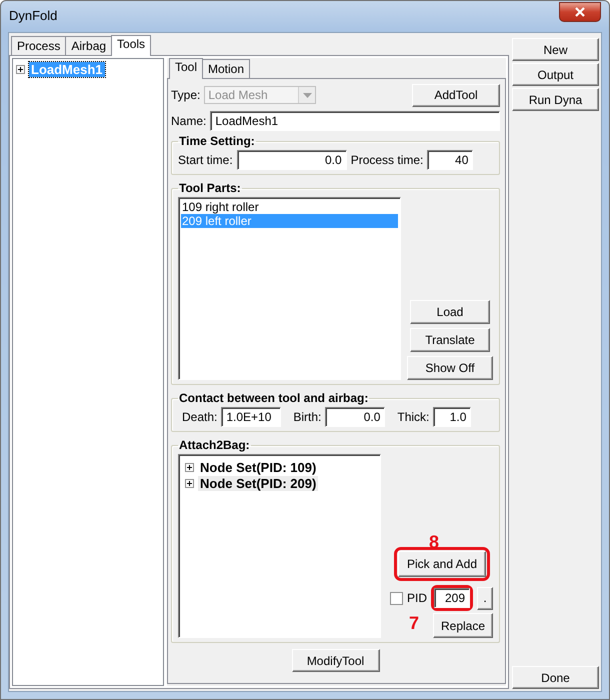  Describe the element at coordinates (38, 45) in the screenshot. I see `tab: Process` at that location.